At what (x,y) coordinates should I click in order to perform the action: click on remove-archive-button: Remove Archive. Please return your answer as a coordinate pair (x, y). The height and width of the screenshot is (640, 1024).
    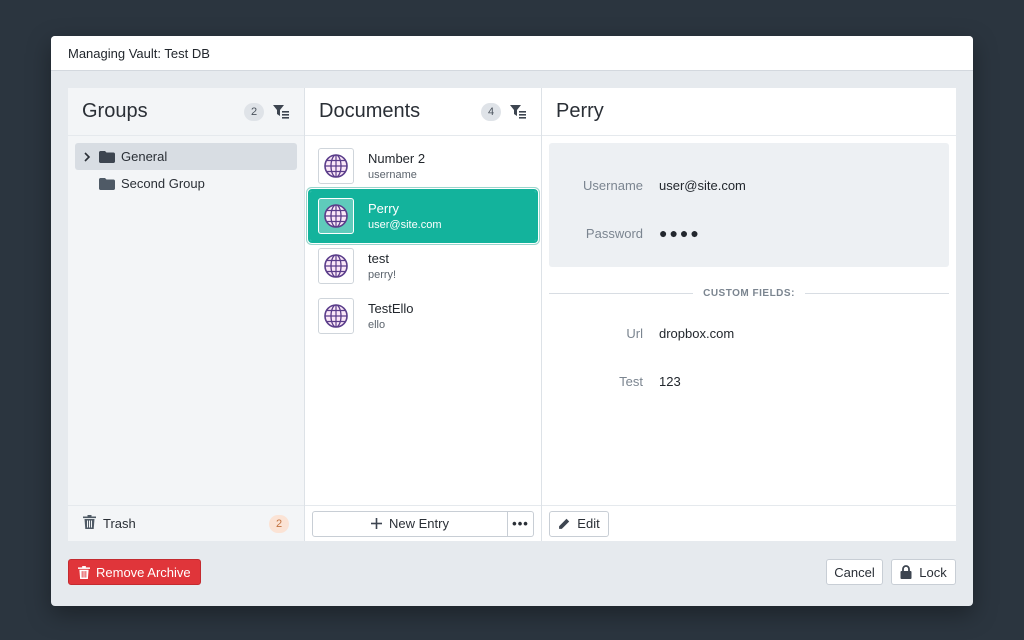
    Looking at the image, I should click on (134, 572).